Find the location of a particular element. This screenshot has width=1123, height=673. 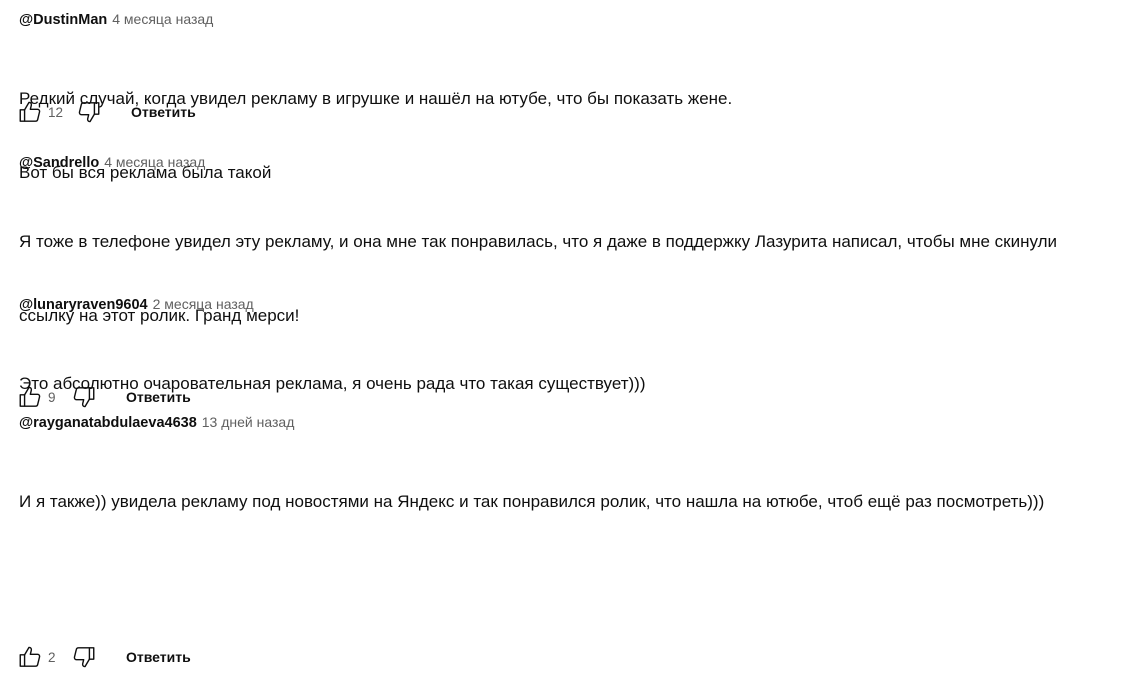

comment-actions: 12 Ответить is located at coordinates (109, 112).